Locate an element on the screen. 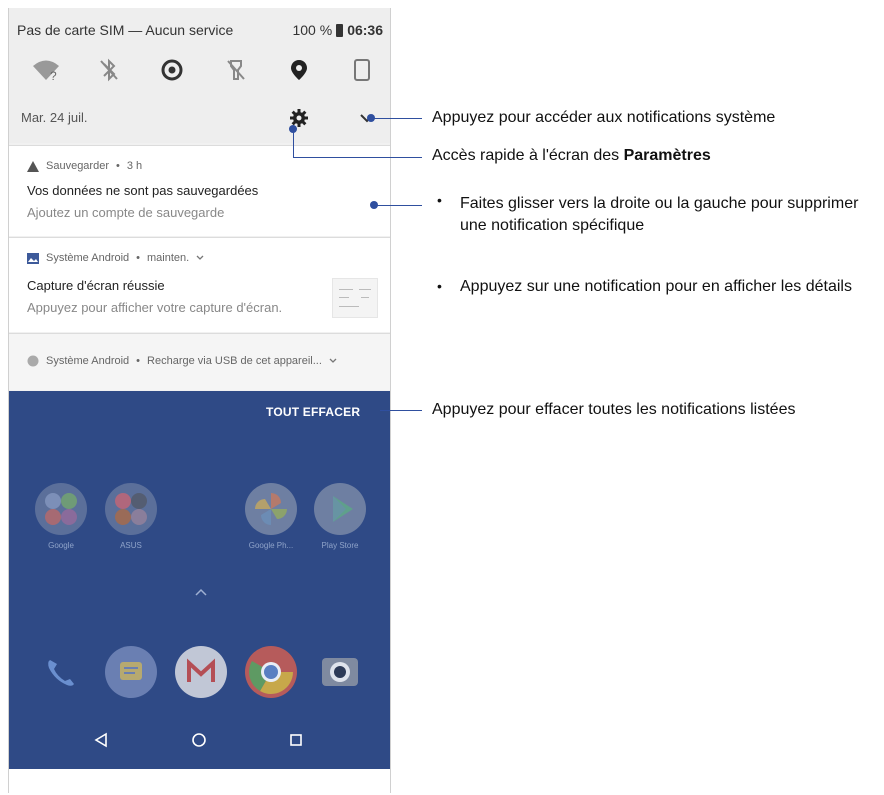 The height and width of the screenshot is (795, 884). wifi-off-icon: ? is located at coordinates (46, 70).